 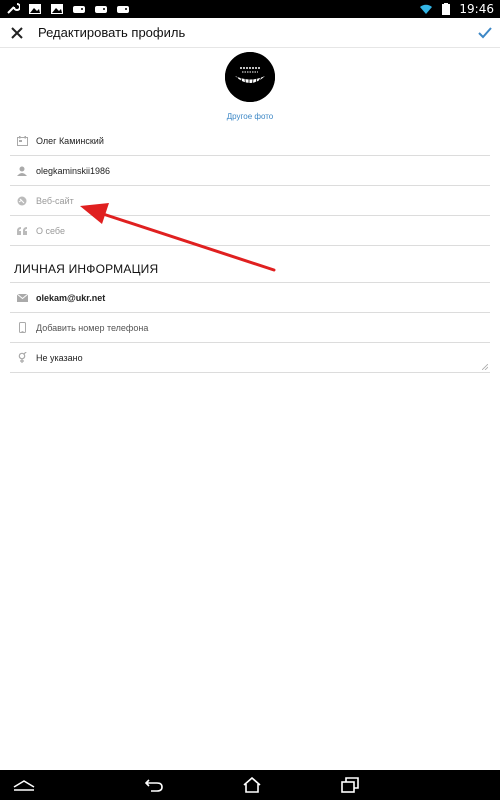 I want to click on name-field: Олег Каминский, so click(x=250, y=141).